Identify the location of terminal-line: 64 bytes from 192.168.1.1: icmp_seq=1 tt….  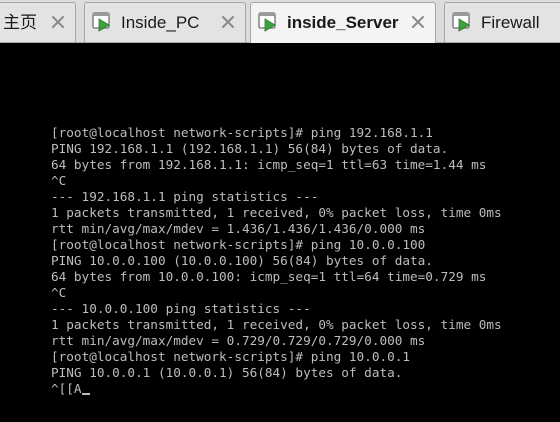
(269, 164).